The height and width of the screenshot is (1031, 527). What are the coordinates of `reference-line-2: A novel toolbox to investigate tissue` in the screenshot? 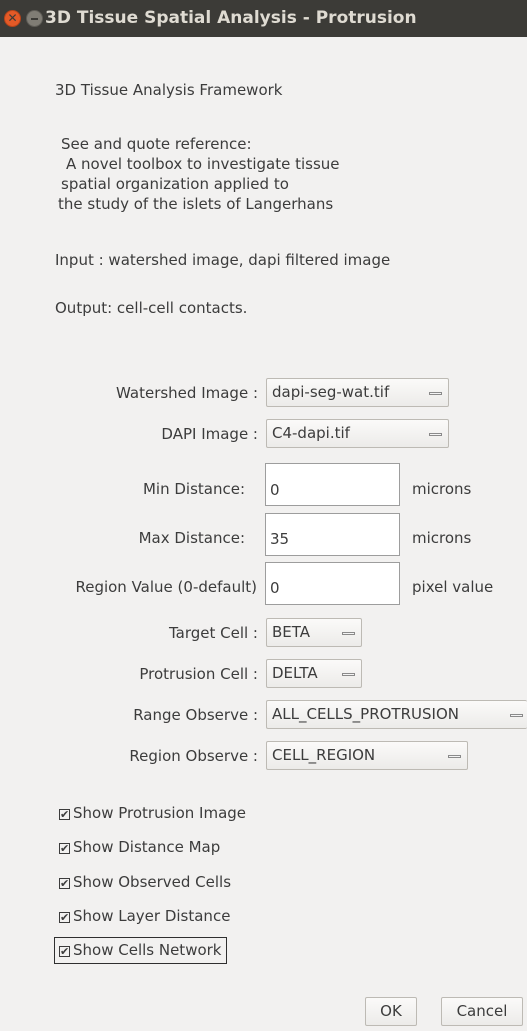 It's located at (203, 164).